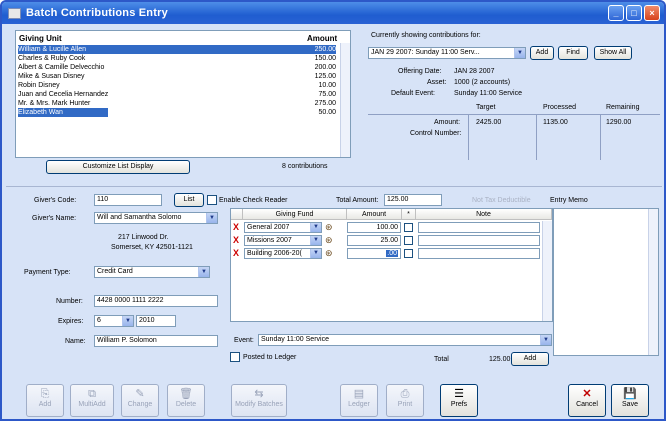 This screenshot has height=421, width=666. What do you see at coordinates (259, 394) in the screenshot?
I see `modify-batches-icon: ⇆` at bounding box center [259, 394].